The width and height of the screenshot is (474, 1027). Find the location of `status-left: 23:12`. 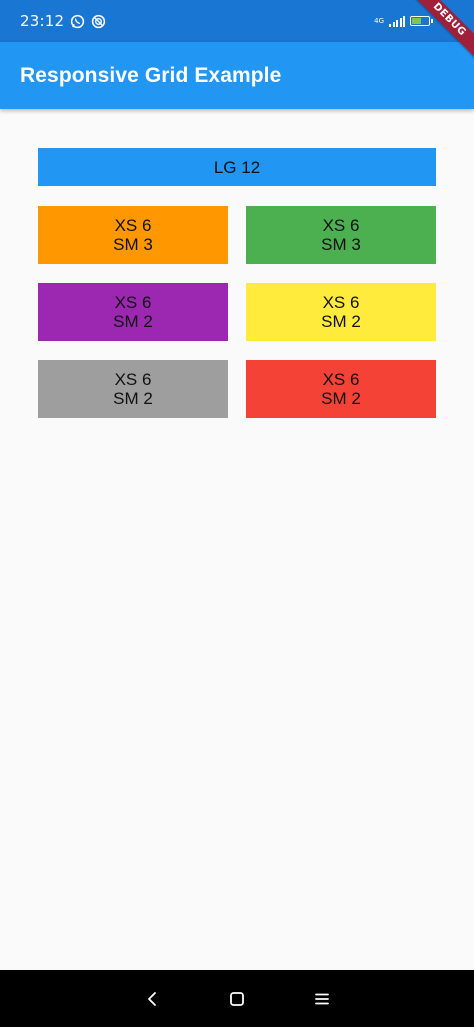

status-left: 23:12 is located at coordinates (63, 21).